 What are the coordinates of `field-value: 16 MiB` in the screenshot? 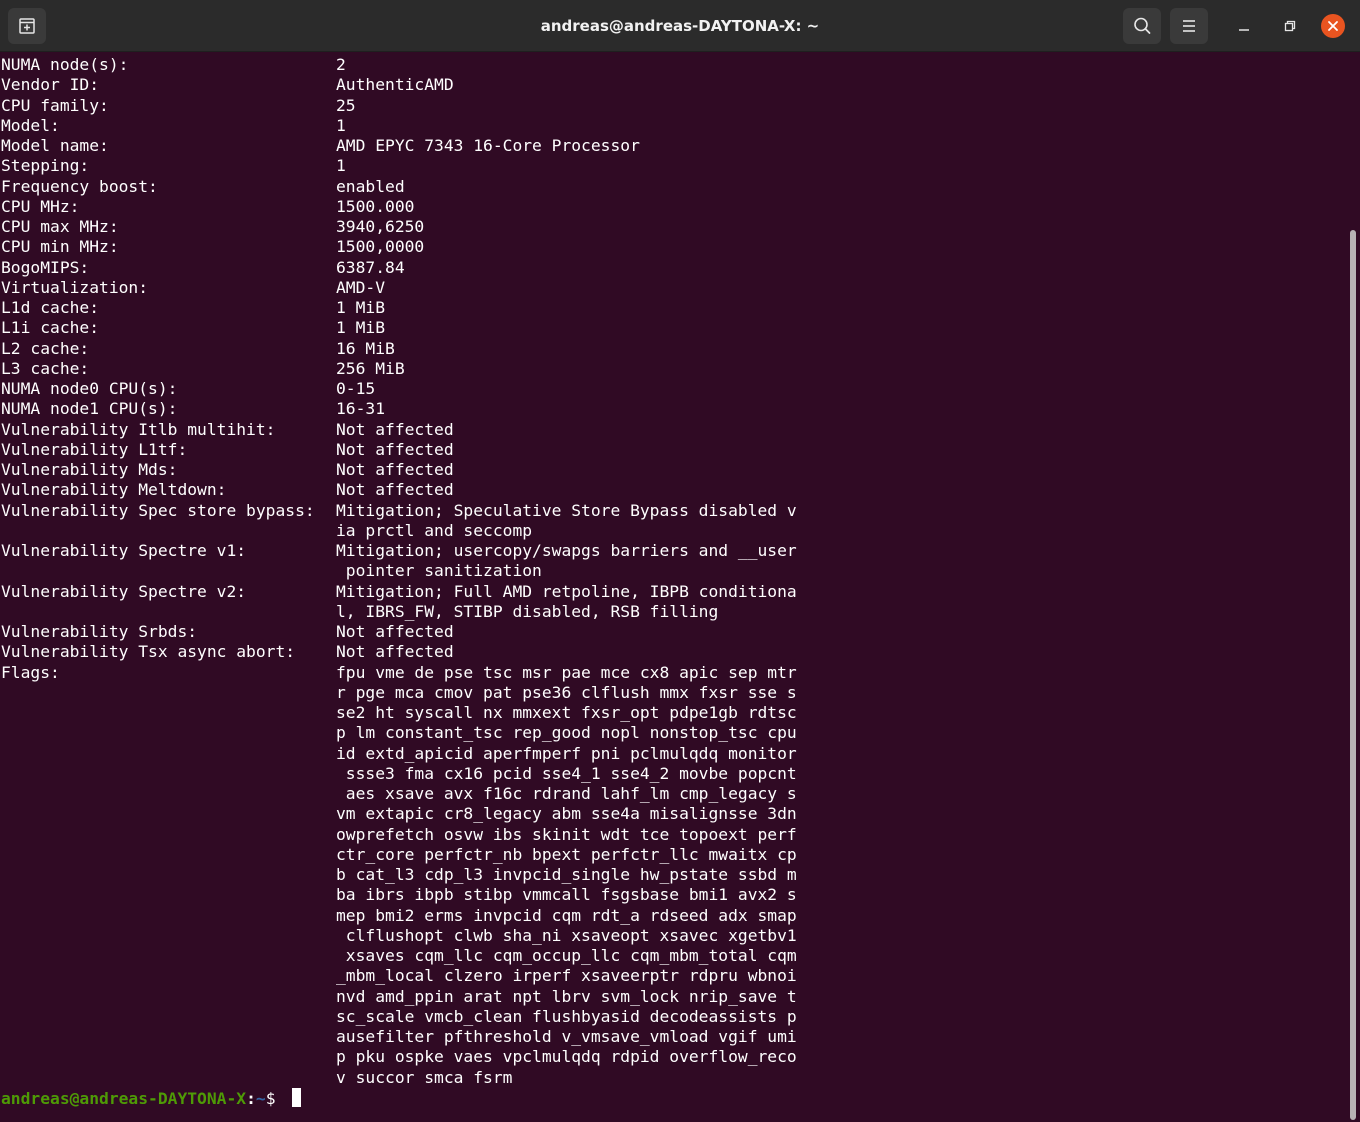 It's located at (365, 348).